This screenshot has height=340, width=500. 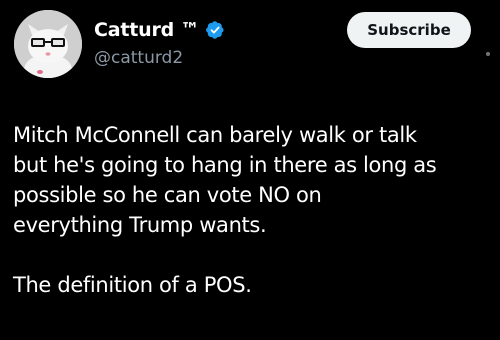 What do you see at coordinates (488, 54) in the screenshot?
I see `more-options-icon` at bounding box center [488, 54].